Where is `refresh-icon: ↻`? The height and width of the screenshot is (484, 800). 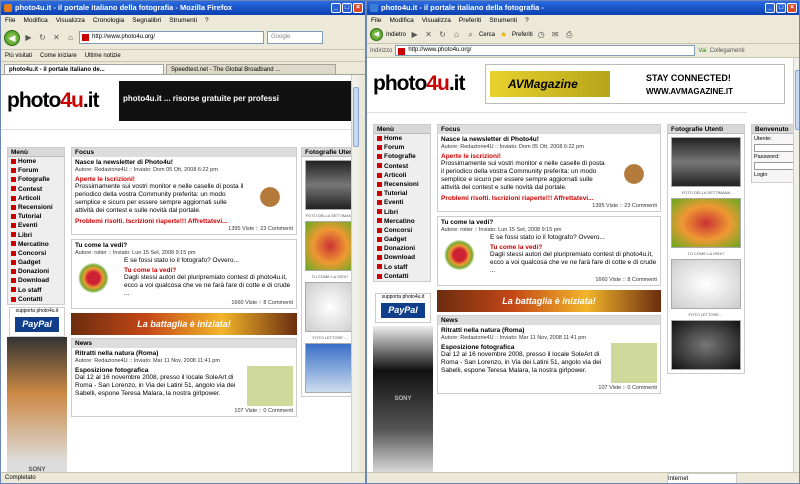 refresh-icon: ↻ is located at coordinates (442, 34).